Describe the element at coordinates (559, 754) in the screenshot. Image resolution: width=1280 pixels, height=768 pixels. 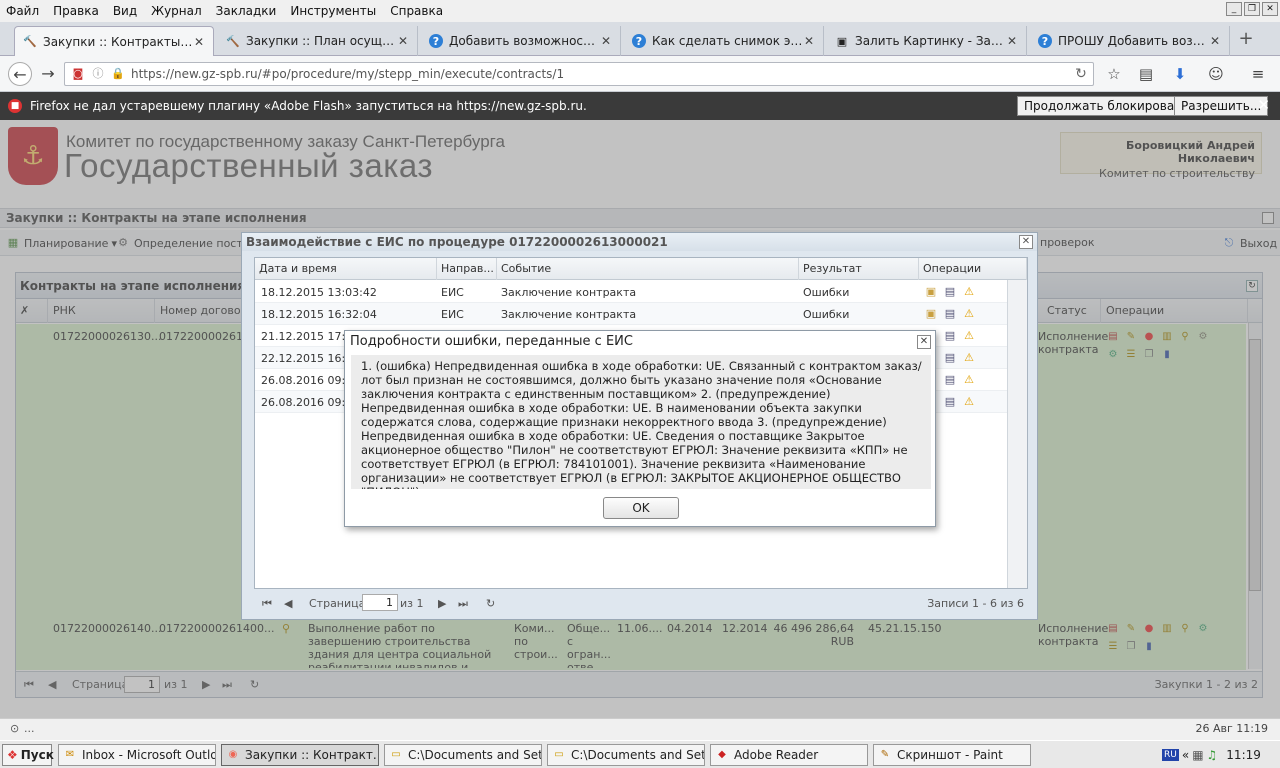
I see `folder-icon: ▭` at that location.